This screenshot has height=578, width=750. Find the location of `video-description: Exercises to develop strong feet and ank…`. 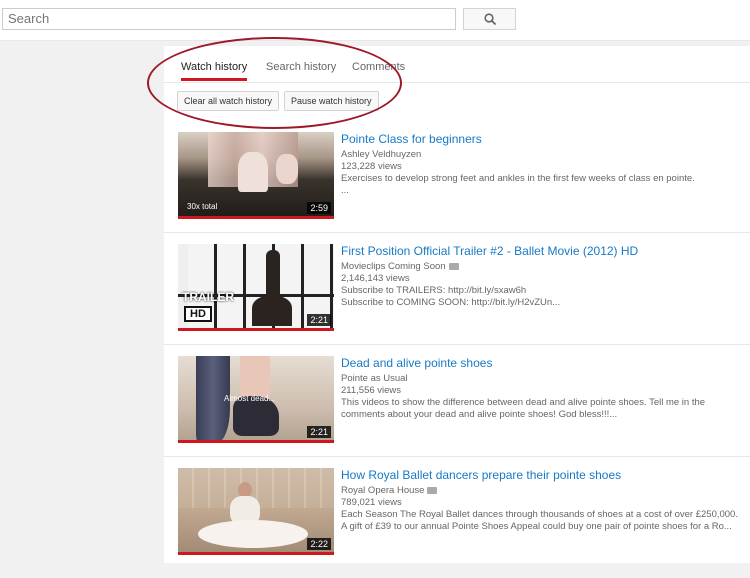

video-description: Exercises to develop strong feet and ank… is located at coordinates (518, 178).